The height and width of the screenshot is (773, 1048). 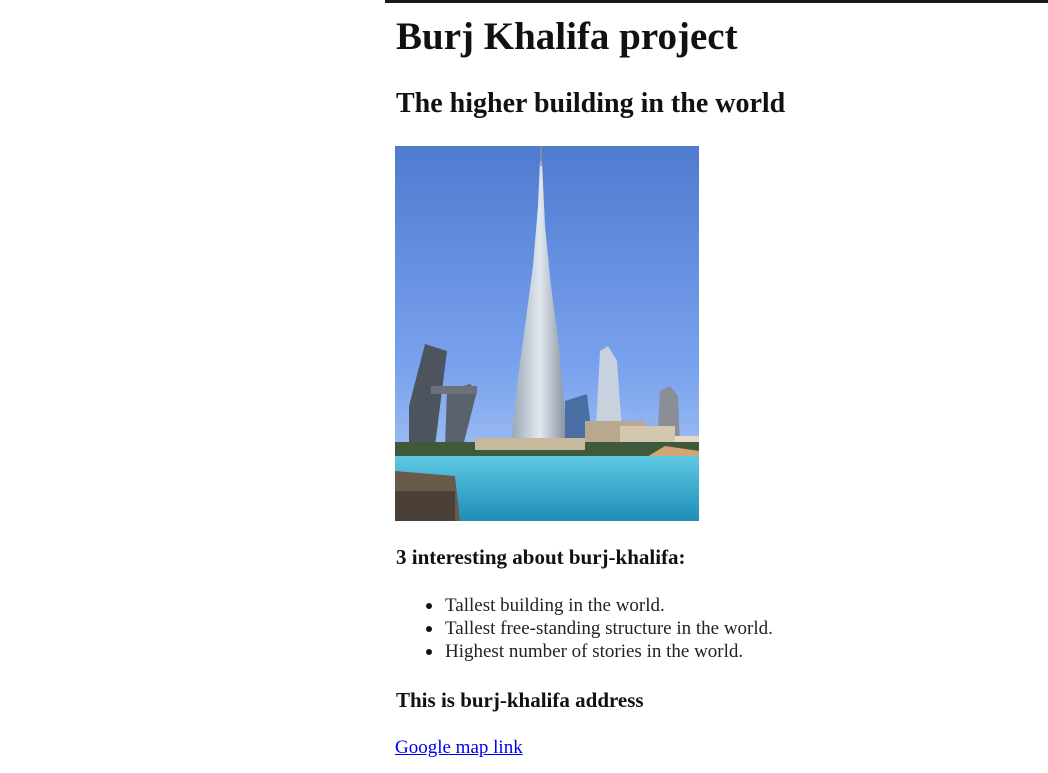 I want to click on list-item-text: Tallest building in the world., so click(x=555, y=605).